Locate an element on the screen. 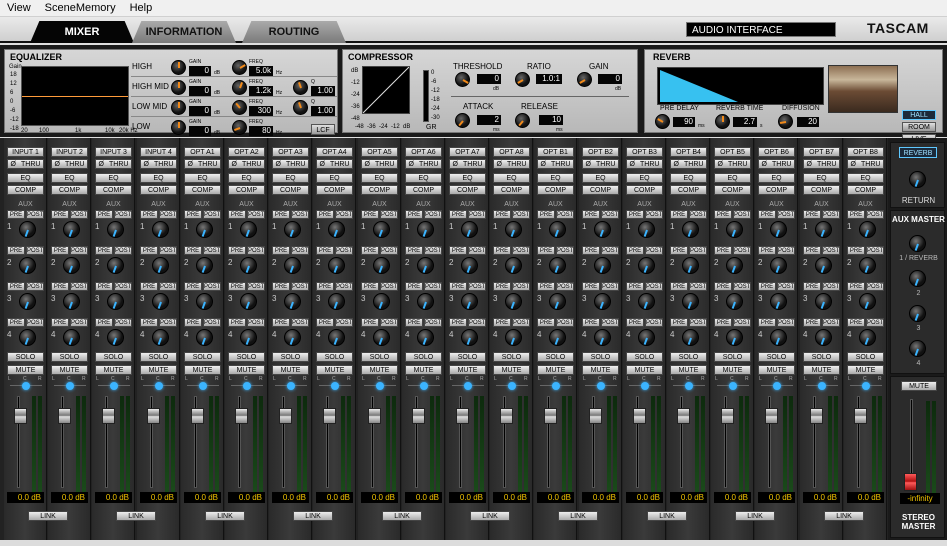 Image resolution: width=947 pixels, height=546 pixels. diffusion-knob is located at coordinates (785, 121).